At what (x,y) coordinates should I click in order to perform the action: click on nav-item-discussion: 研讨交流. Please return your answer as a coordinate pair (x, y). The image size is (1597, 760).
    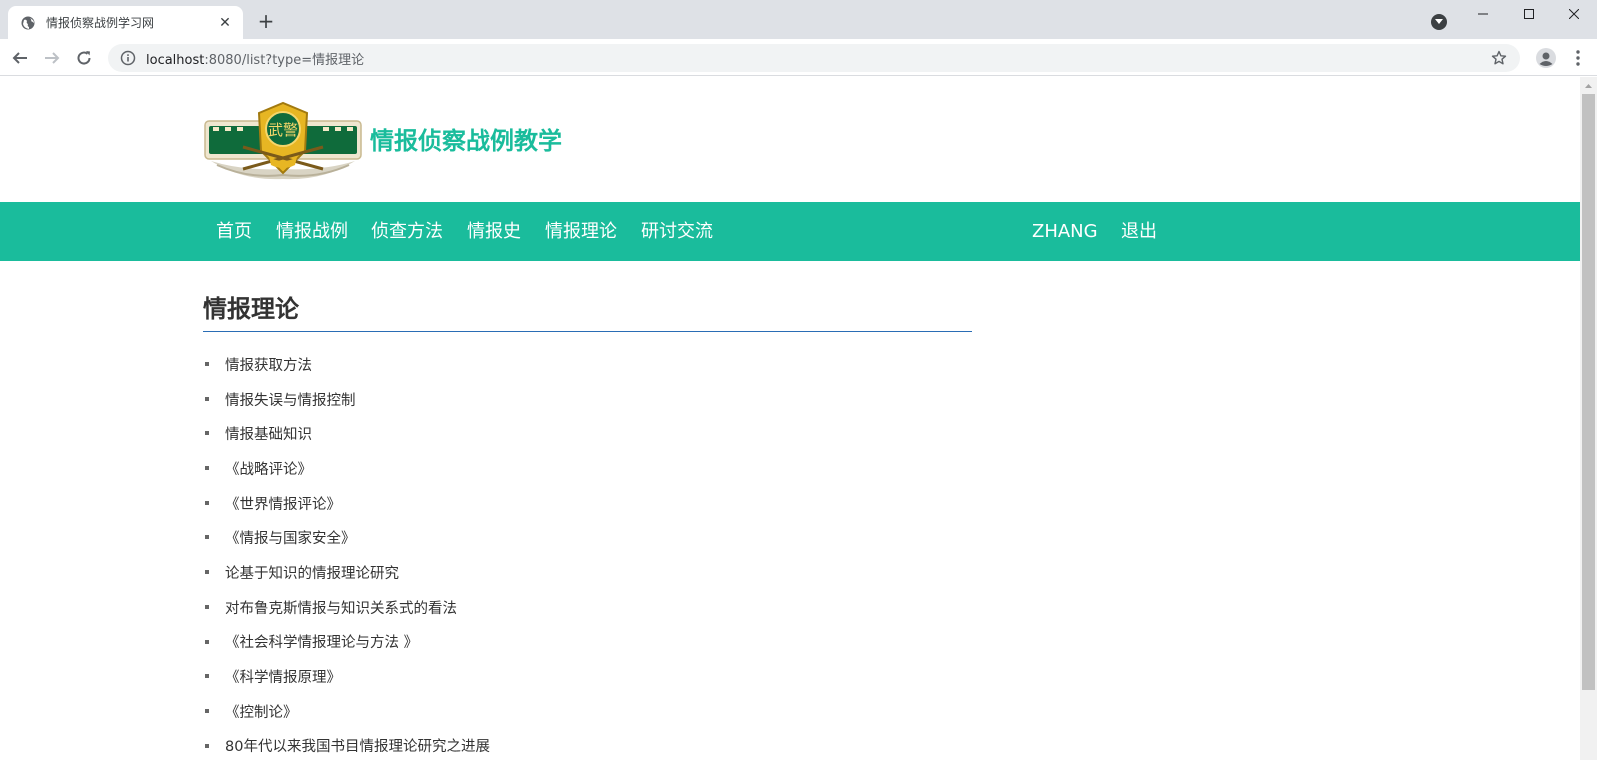
    Looking at the image, I should click on (677, 231).